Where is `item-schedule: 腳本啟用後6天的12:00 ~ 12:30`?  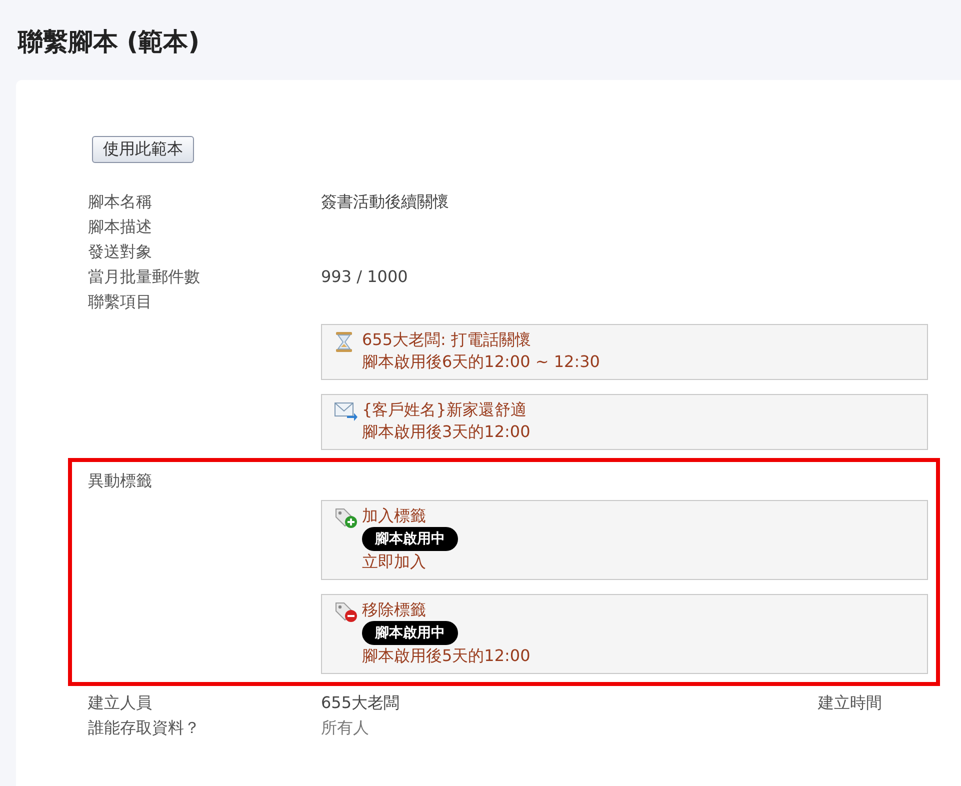 item-schedule: 腳本啟用後6天的12:00 ~ 12:30 is located at coordinates (481, 362).